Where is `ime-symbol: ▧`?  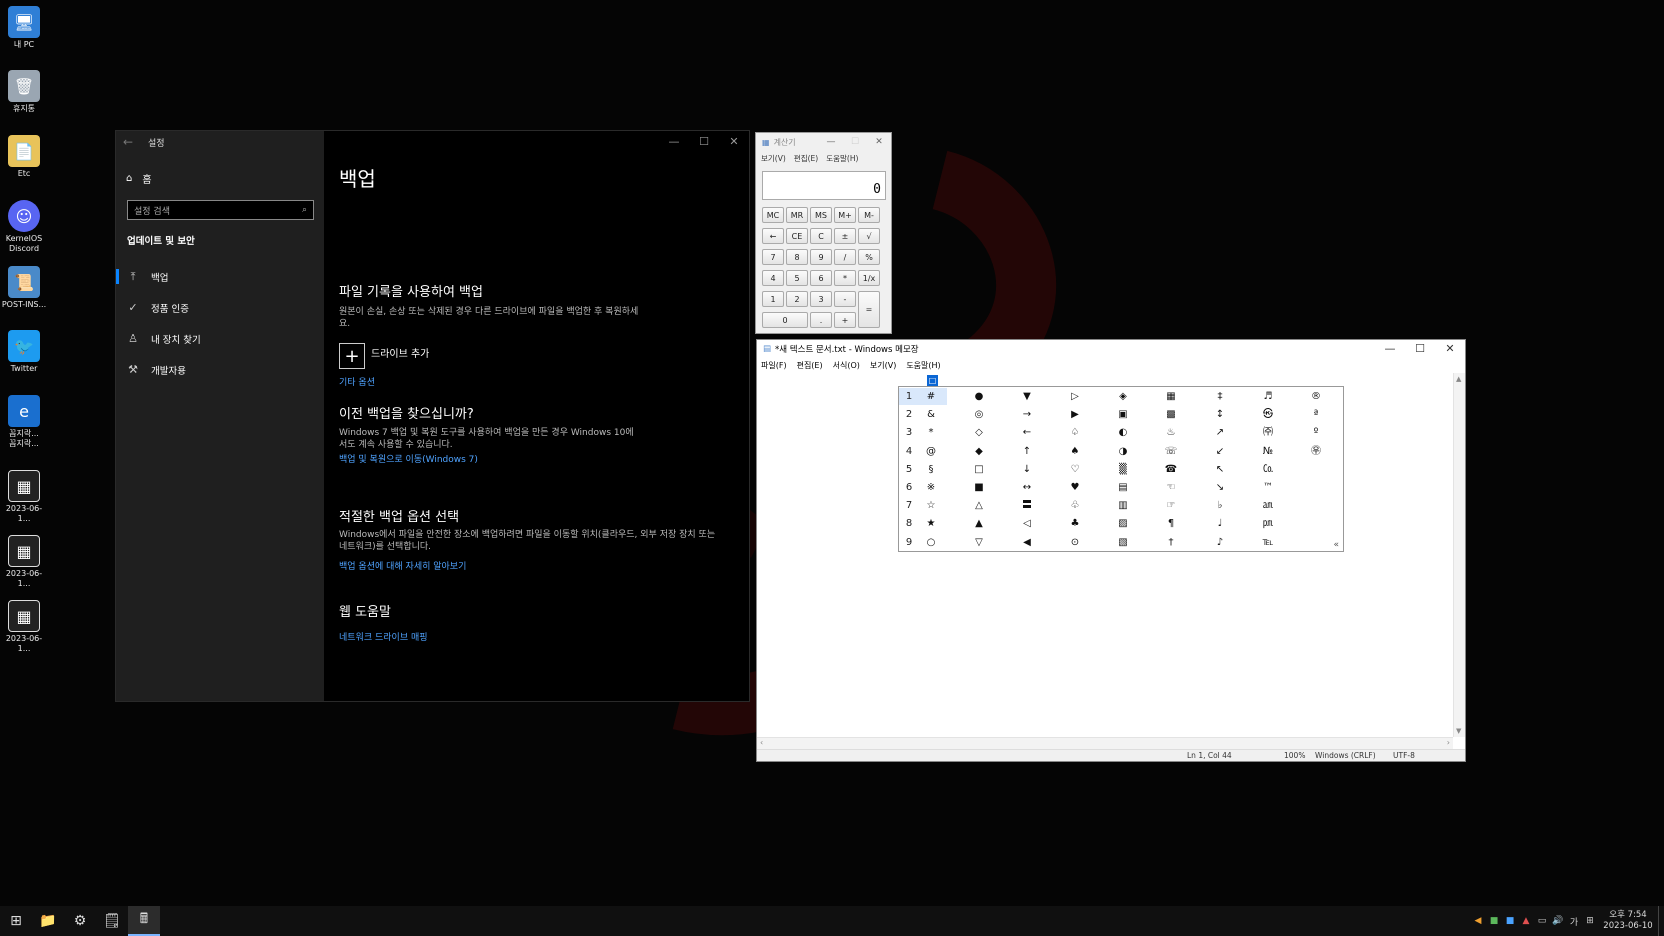
ime-symbol: ▧ is located at coordinates (1123, 543).